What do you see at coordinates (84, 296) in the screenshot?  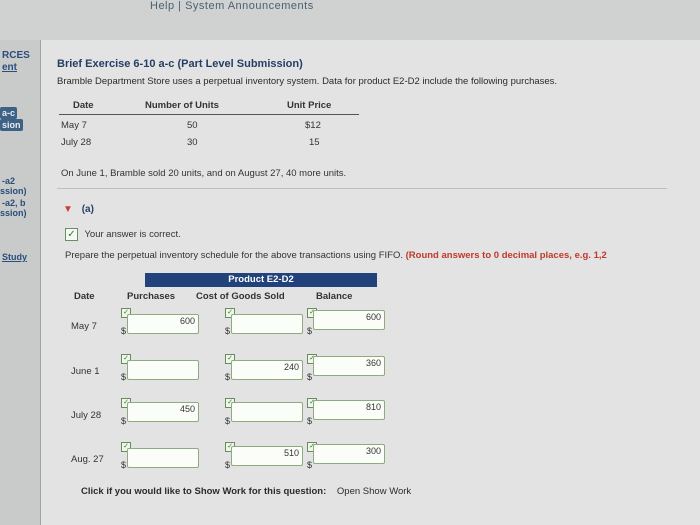 I see `schedule-header-date: Date` at bounding box center [84, 296].